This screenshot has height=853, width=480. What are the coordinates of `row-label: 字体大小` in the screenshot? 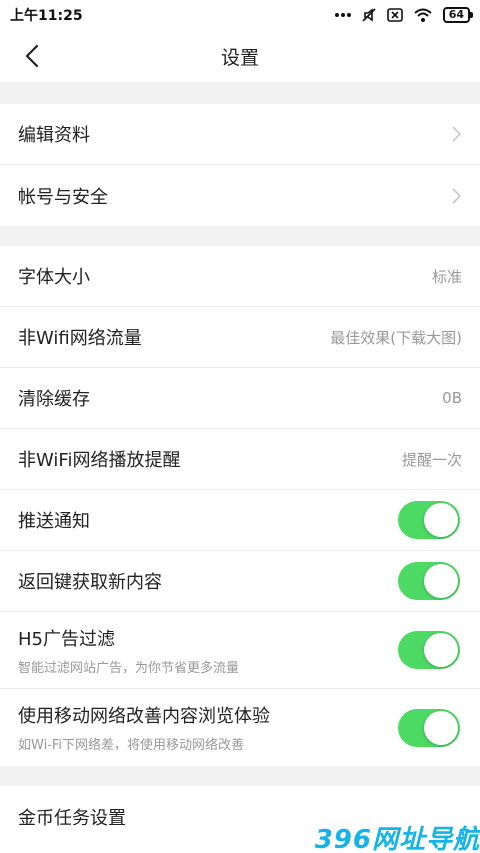 It's located at (54, 277).